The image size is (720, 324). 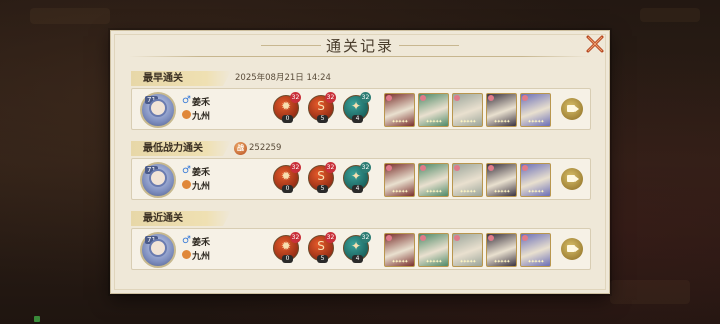 I want to click on combat-power-value: 252259, so click(x=265, y=148).